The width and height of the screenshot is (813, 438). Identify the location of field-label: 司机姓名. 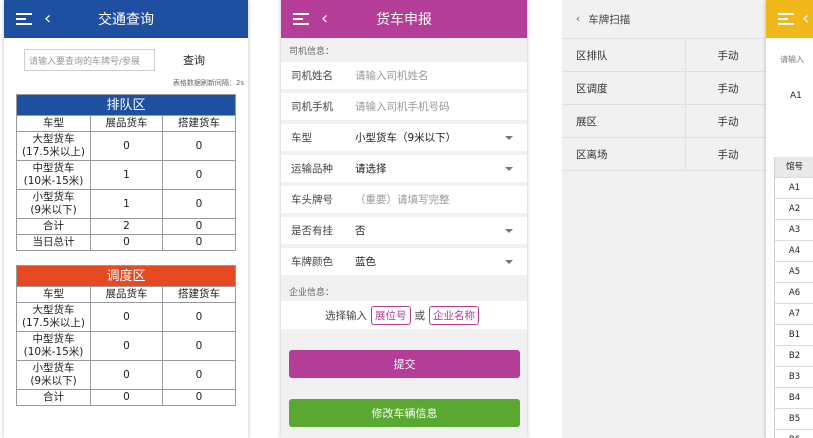
(312, 76).